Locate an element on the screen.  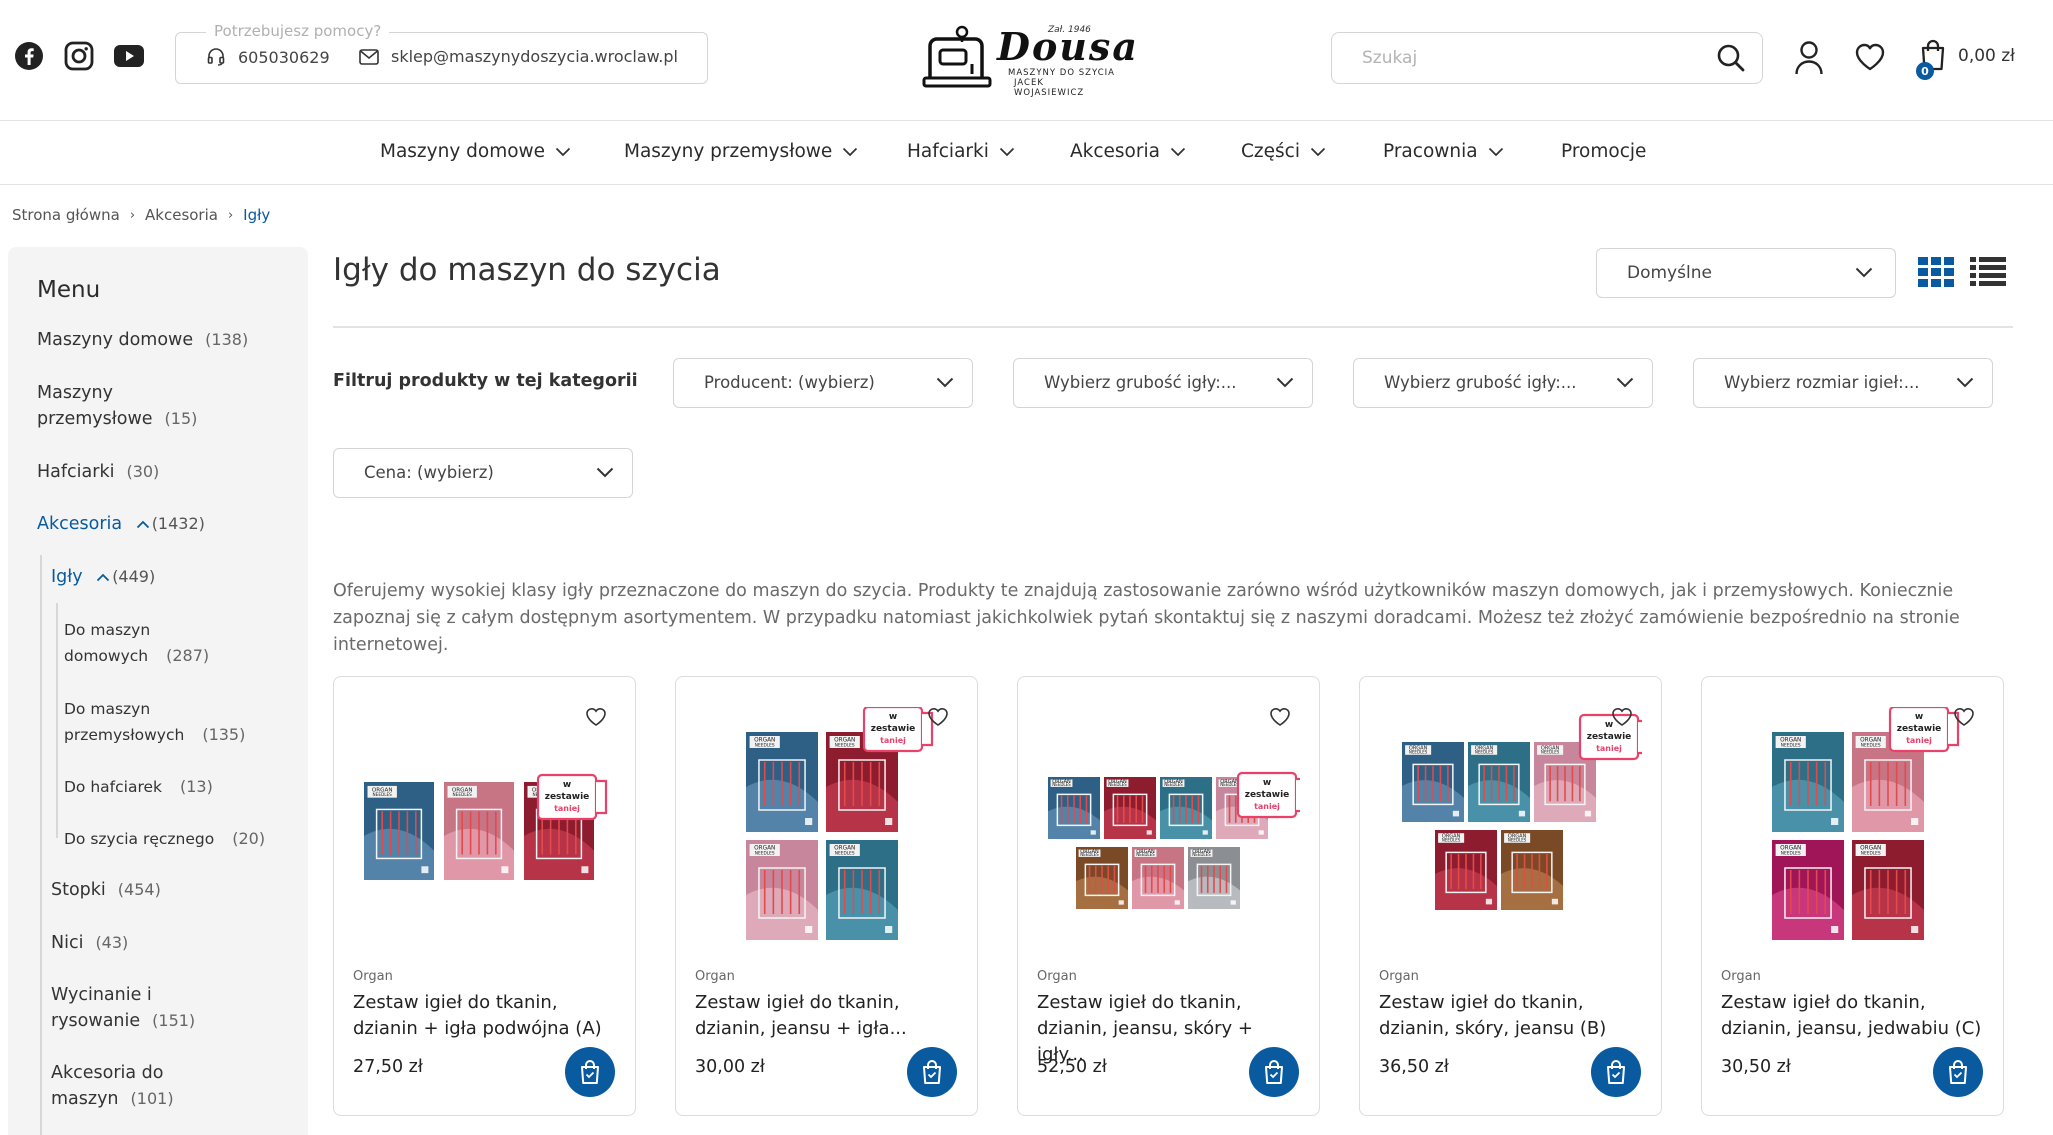
filter-value: Producent: (wybierz) is located at coordinates (789, 382).